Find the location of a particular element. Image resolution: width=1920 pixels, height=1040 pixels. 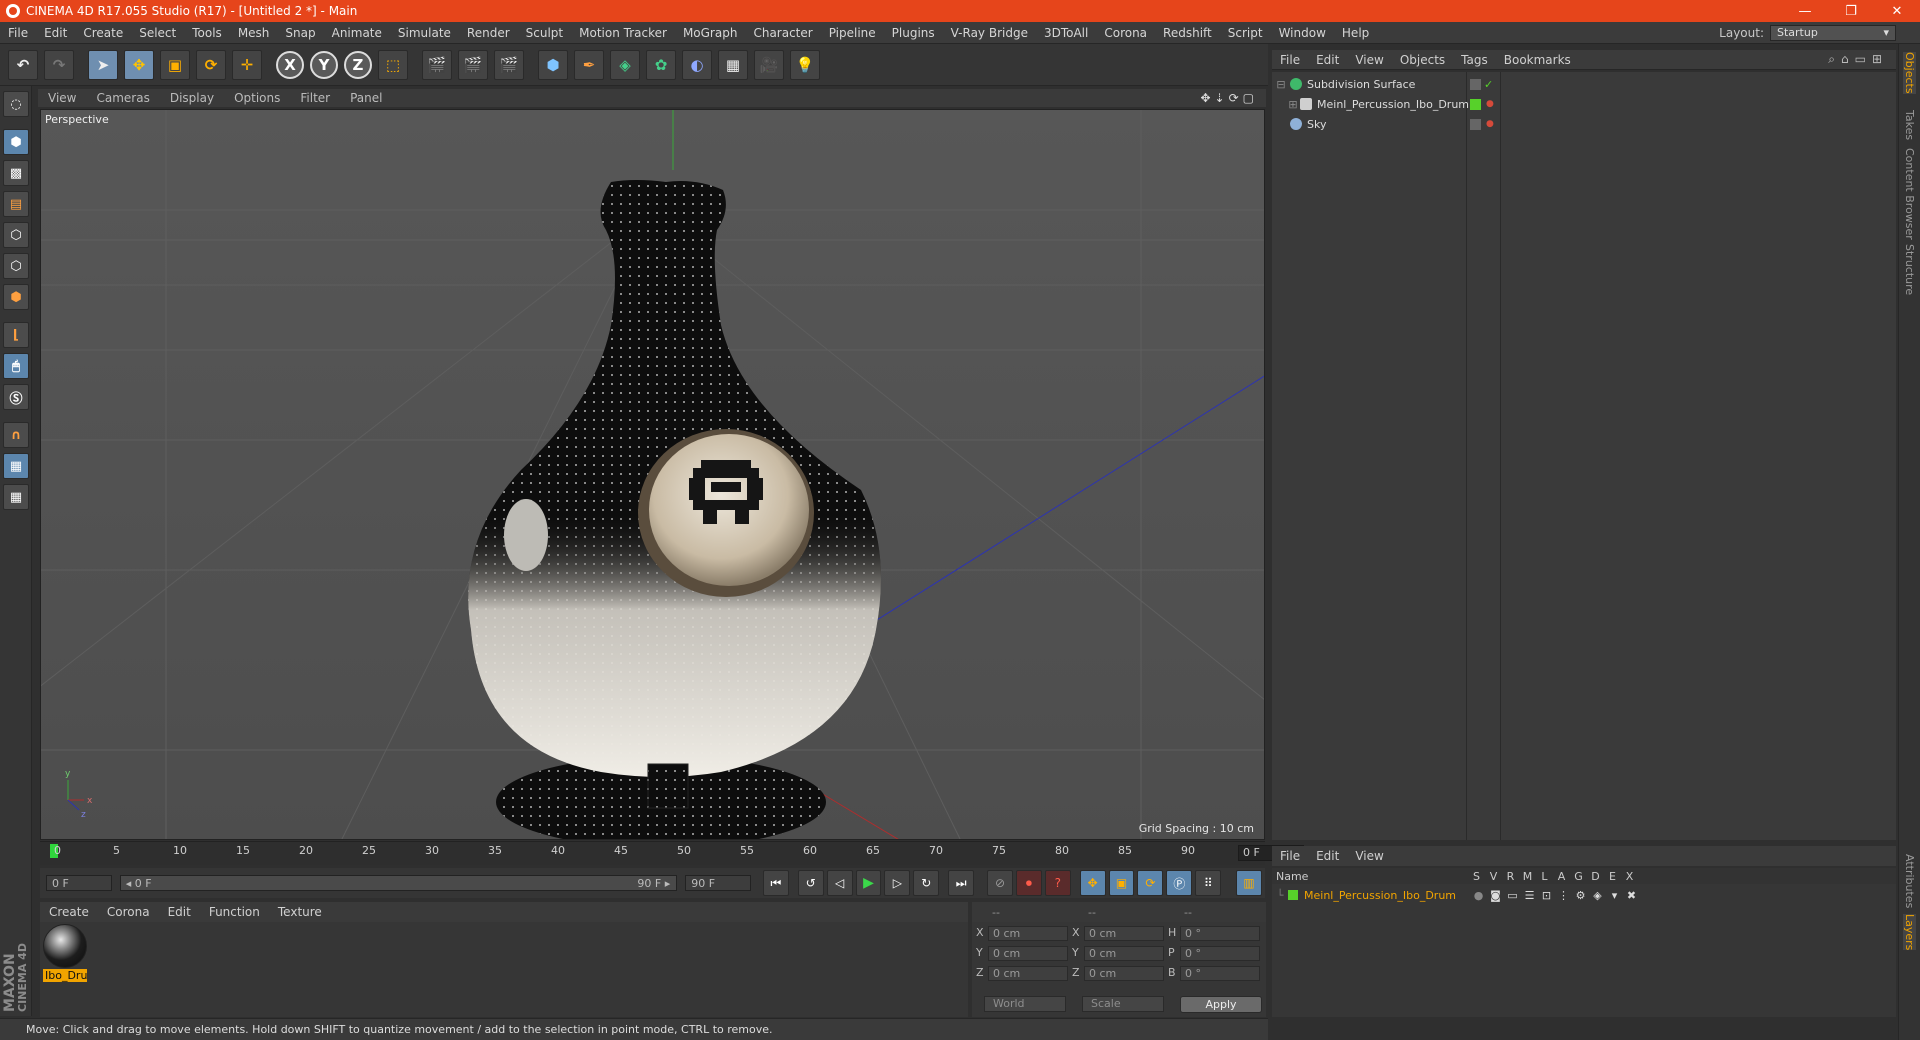

layer-manager-icon: ☰ is located at coordinates (1529, 895).